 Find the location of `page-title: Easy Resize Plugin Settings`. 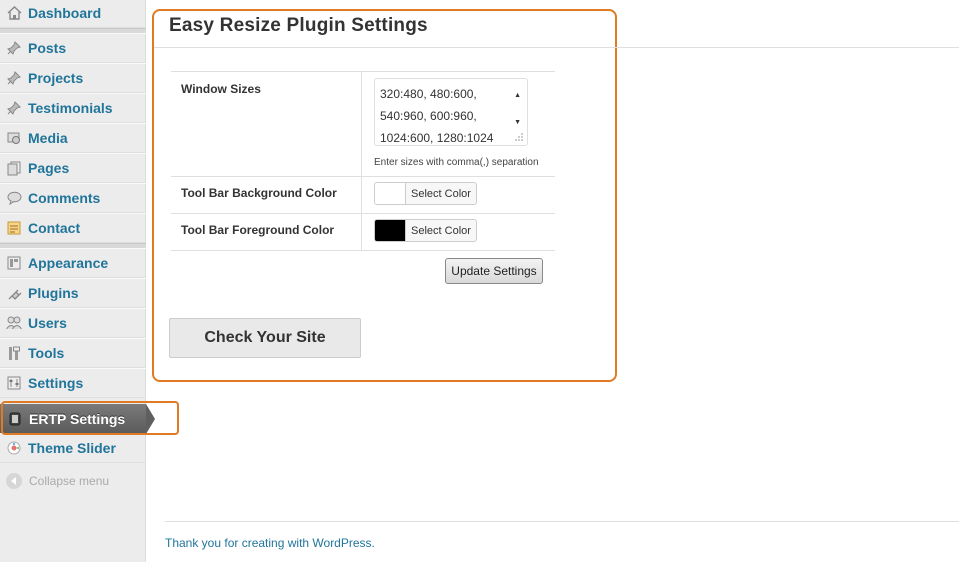

page-title: Easy Resize Plugin Settings is located at coordinates (298, 25).